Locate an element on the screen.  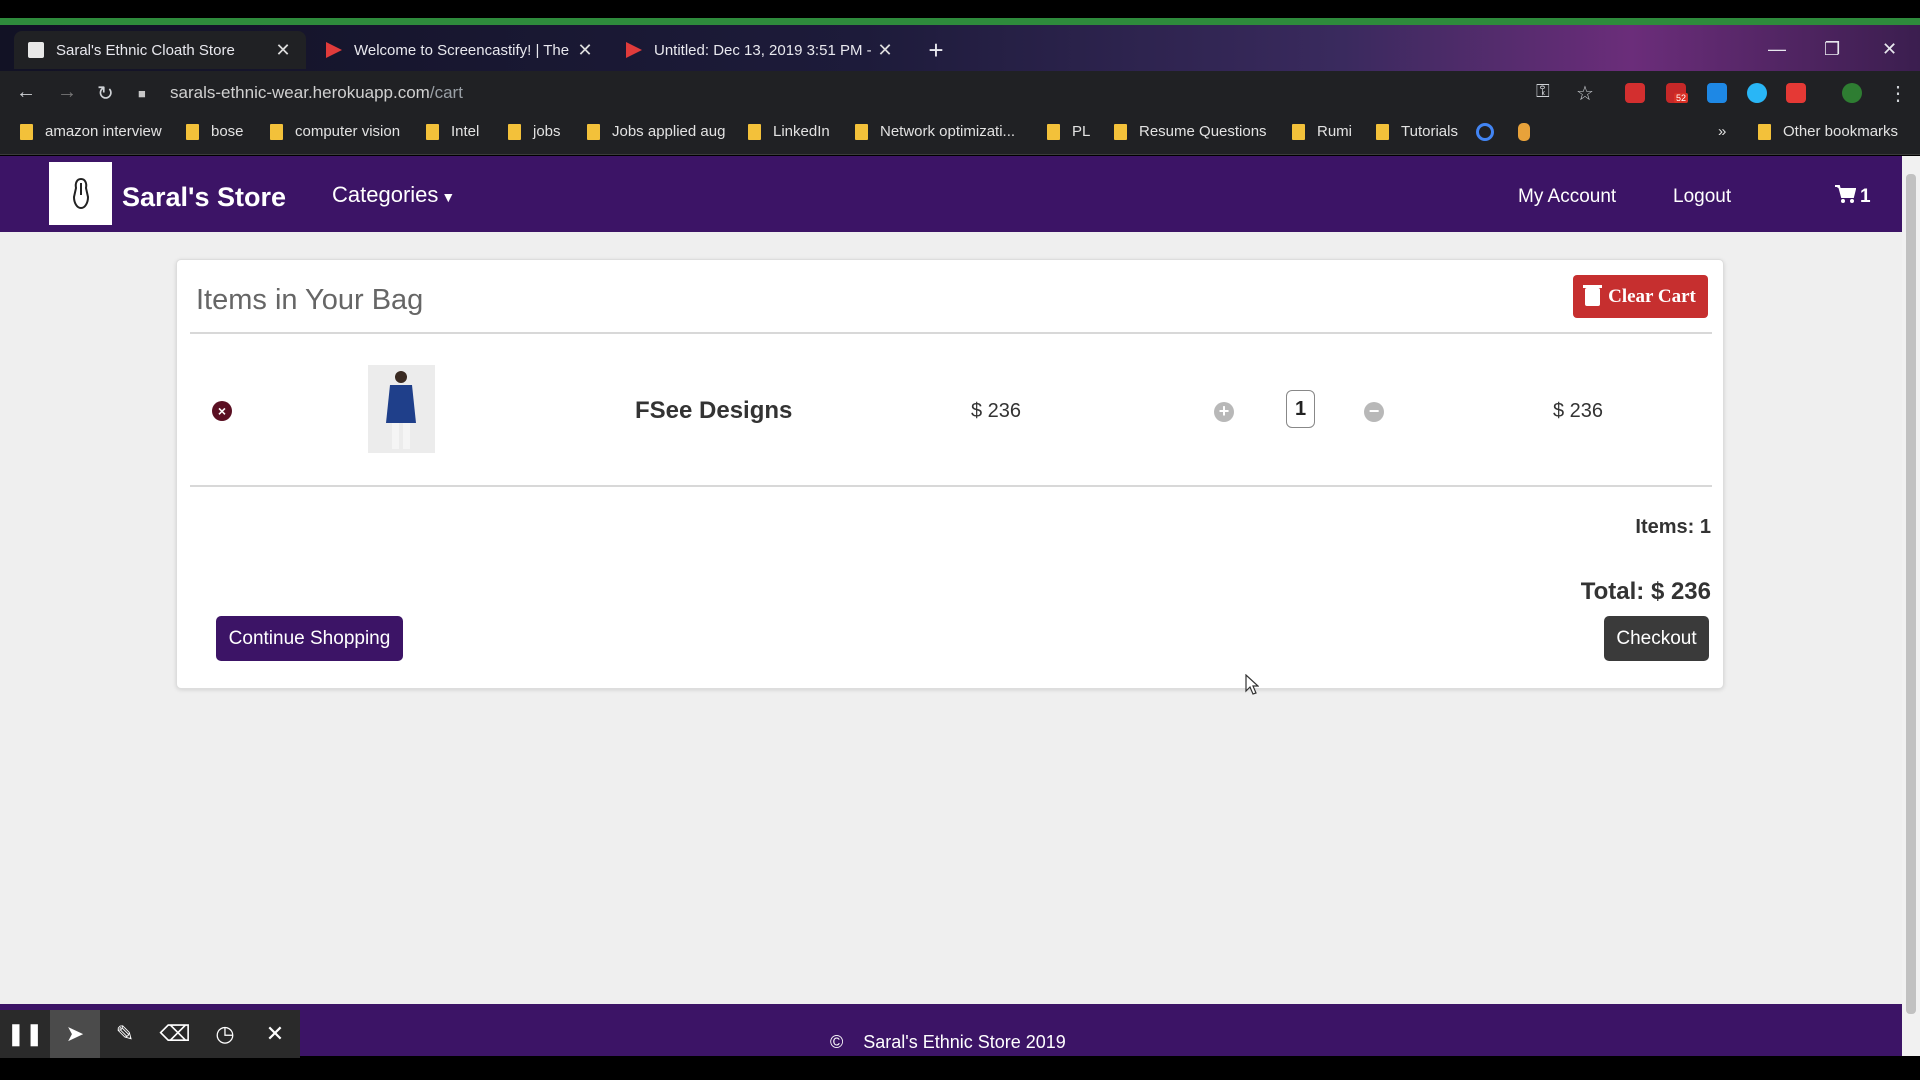
bookmark-bose: bose is located at coordinates (215, 131).